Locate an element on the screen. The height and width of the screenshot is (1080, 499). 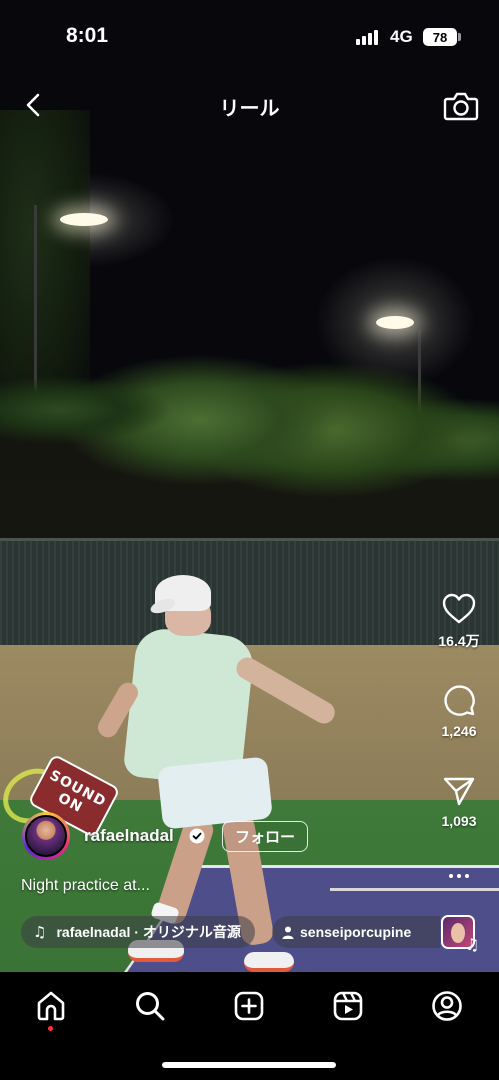
avatar is located at coordinates (46, 836).